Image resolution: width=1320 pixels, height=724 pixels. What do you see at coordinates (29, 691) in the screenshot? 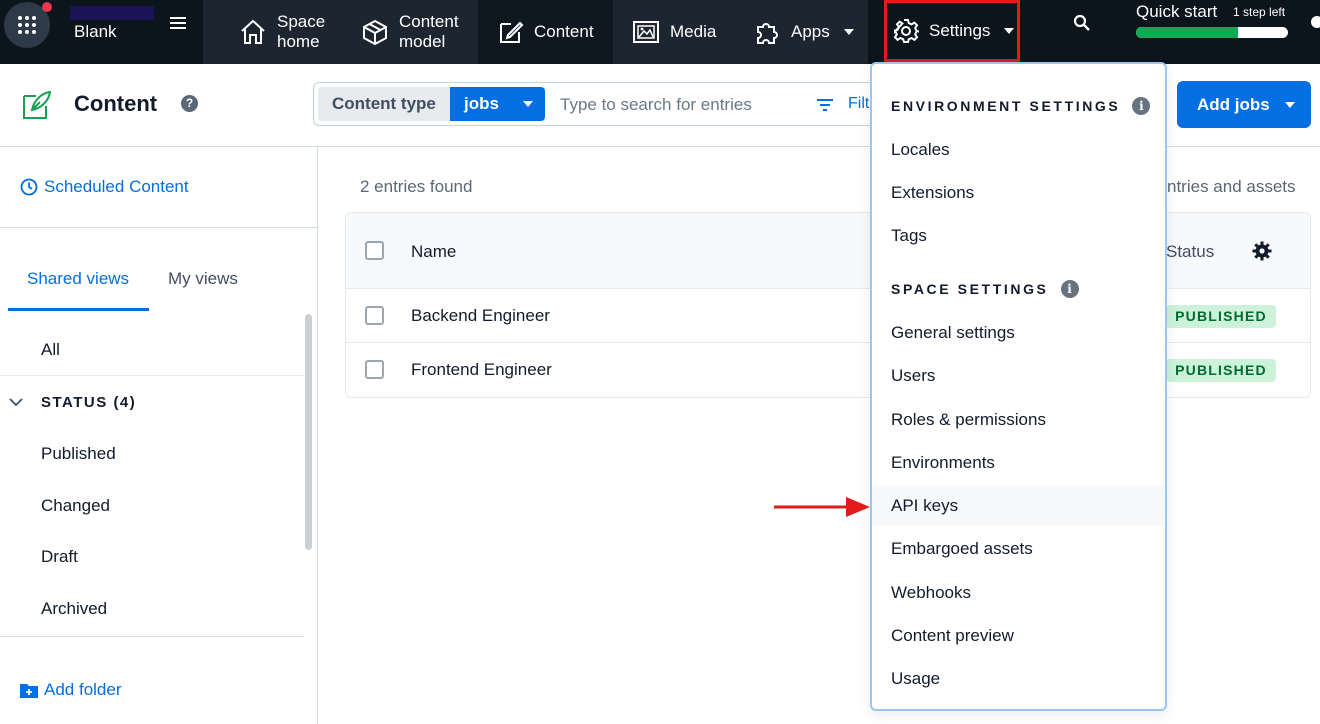
I see `folder-plus-icon` at bounding box center [29, 691].